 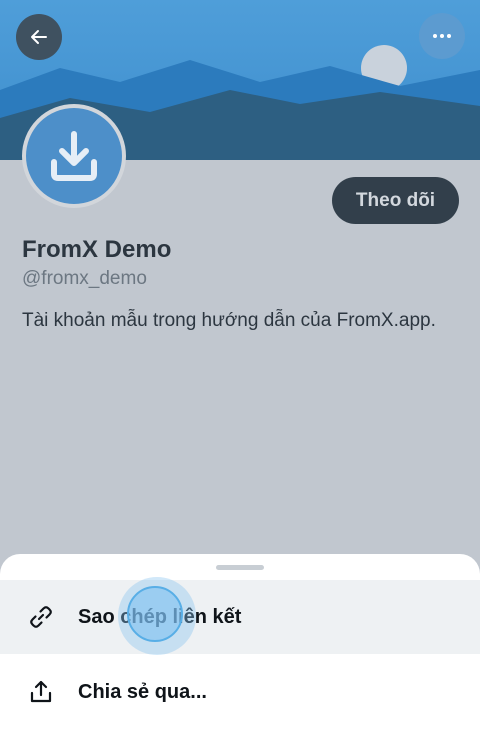 I want to click on share-icon, so click(x=41, y=692).